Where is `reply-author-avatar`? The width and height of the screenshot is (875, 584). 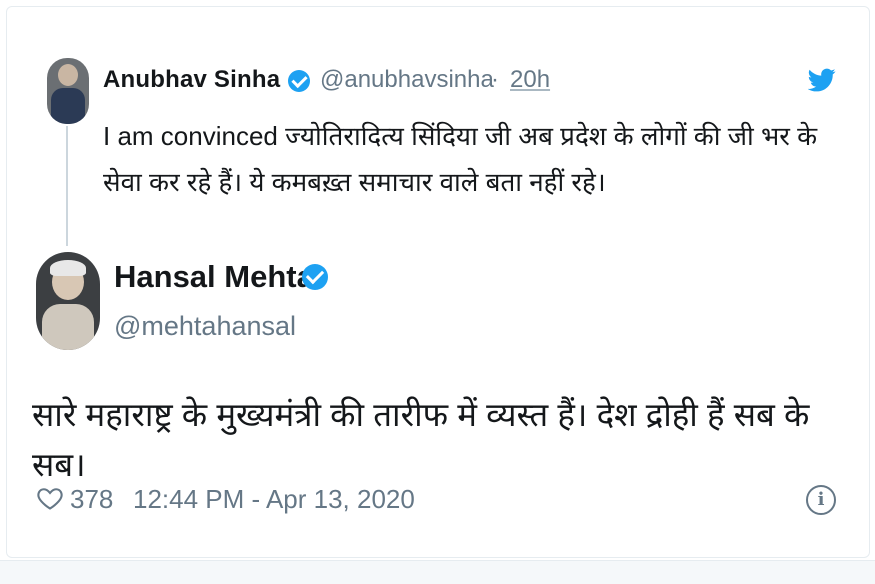
reply-author-avatar is located at coordinates (68, 91).